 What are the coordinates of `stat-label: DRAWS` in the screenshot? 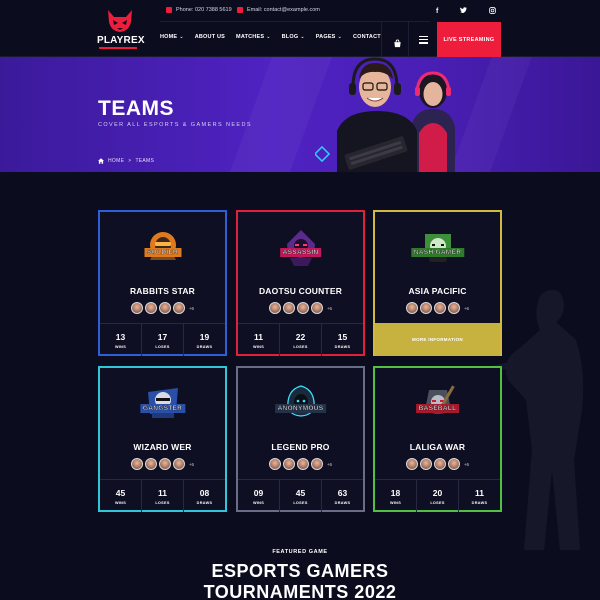 It's located at (204, 502).